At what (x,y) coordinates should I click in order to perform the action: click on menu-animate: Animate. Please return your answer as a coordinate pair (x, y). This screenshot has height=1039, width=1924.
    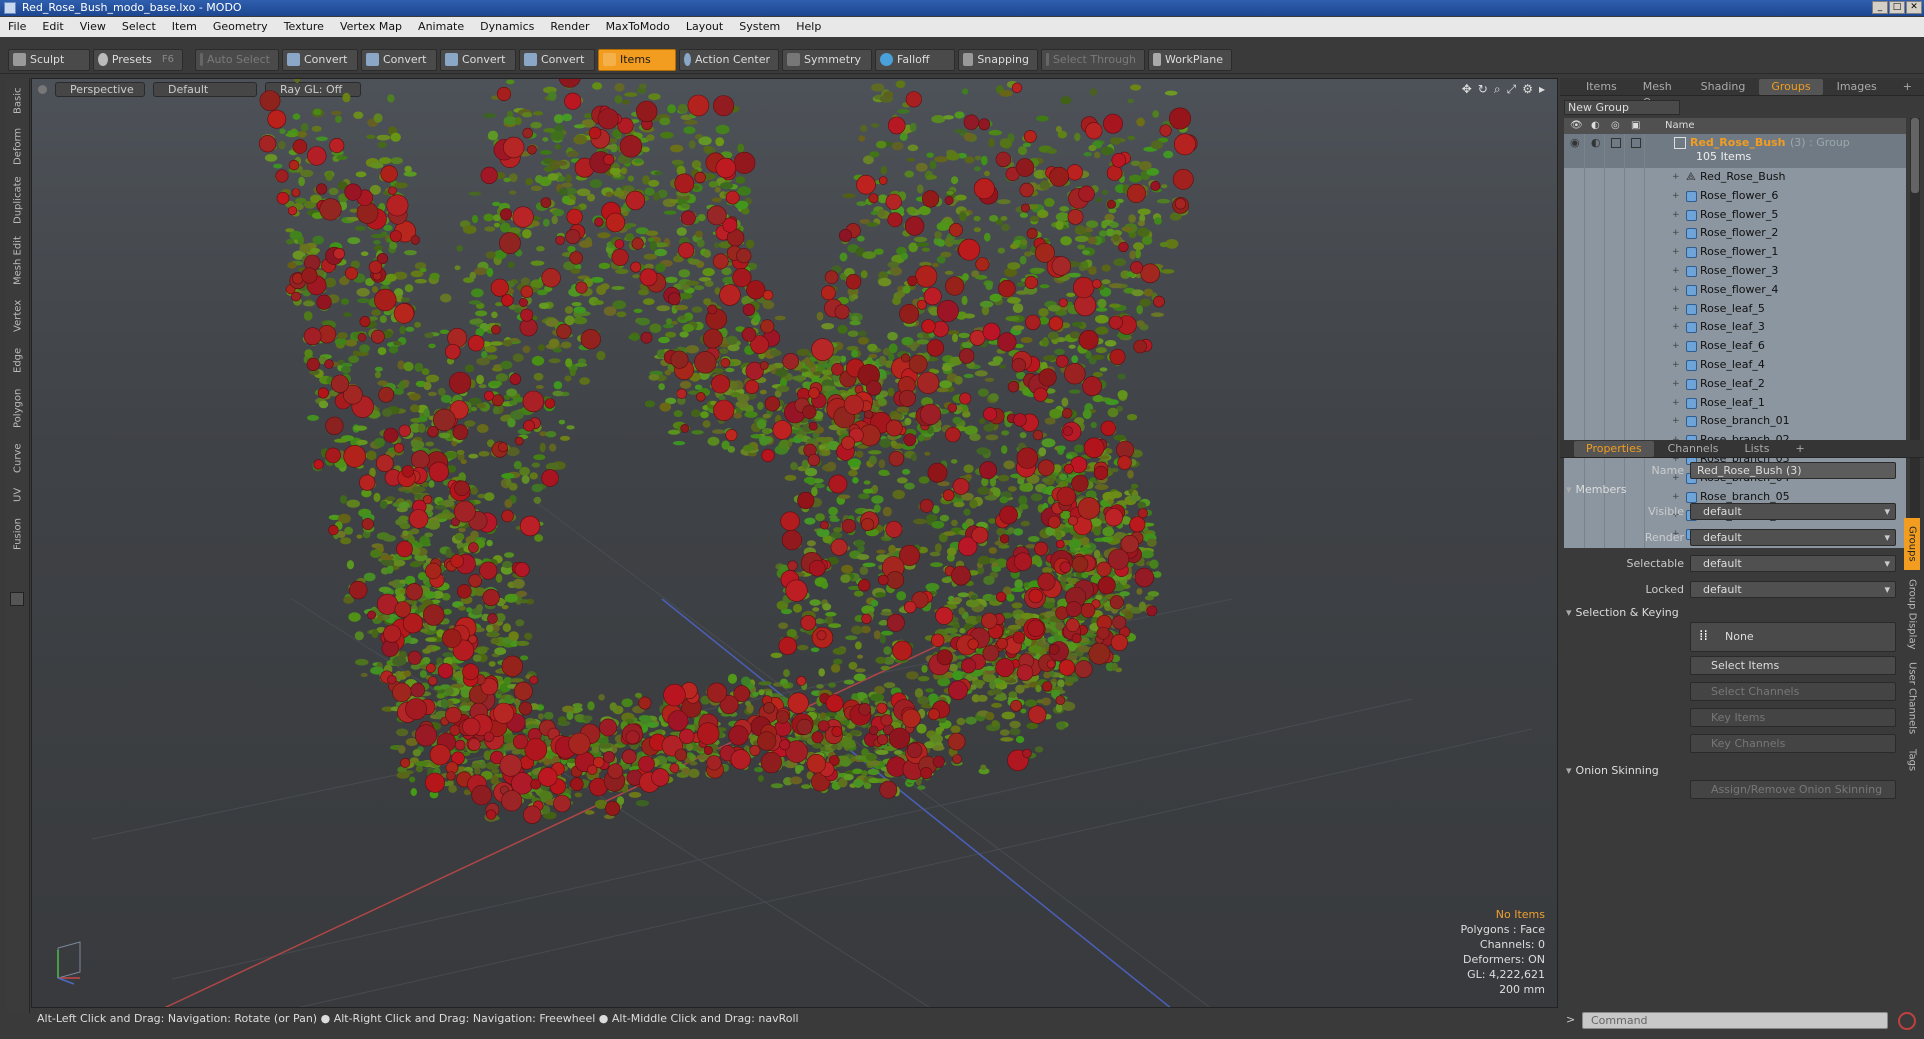
    Looking at the image, I should click on (441, 27).